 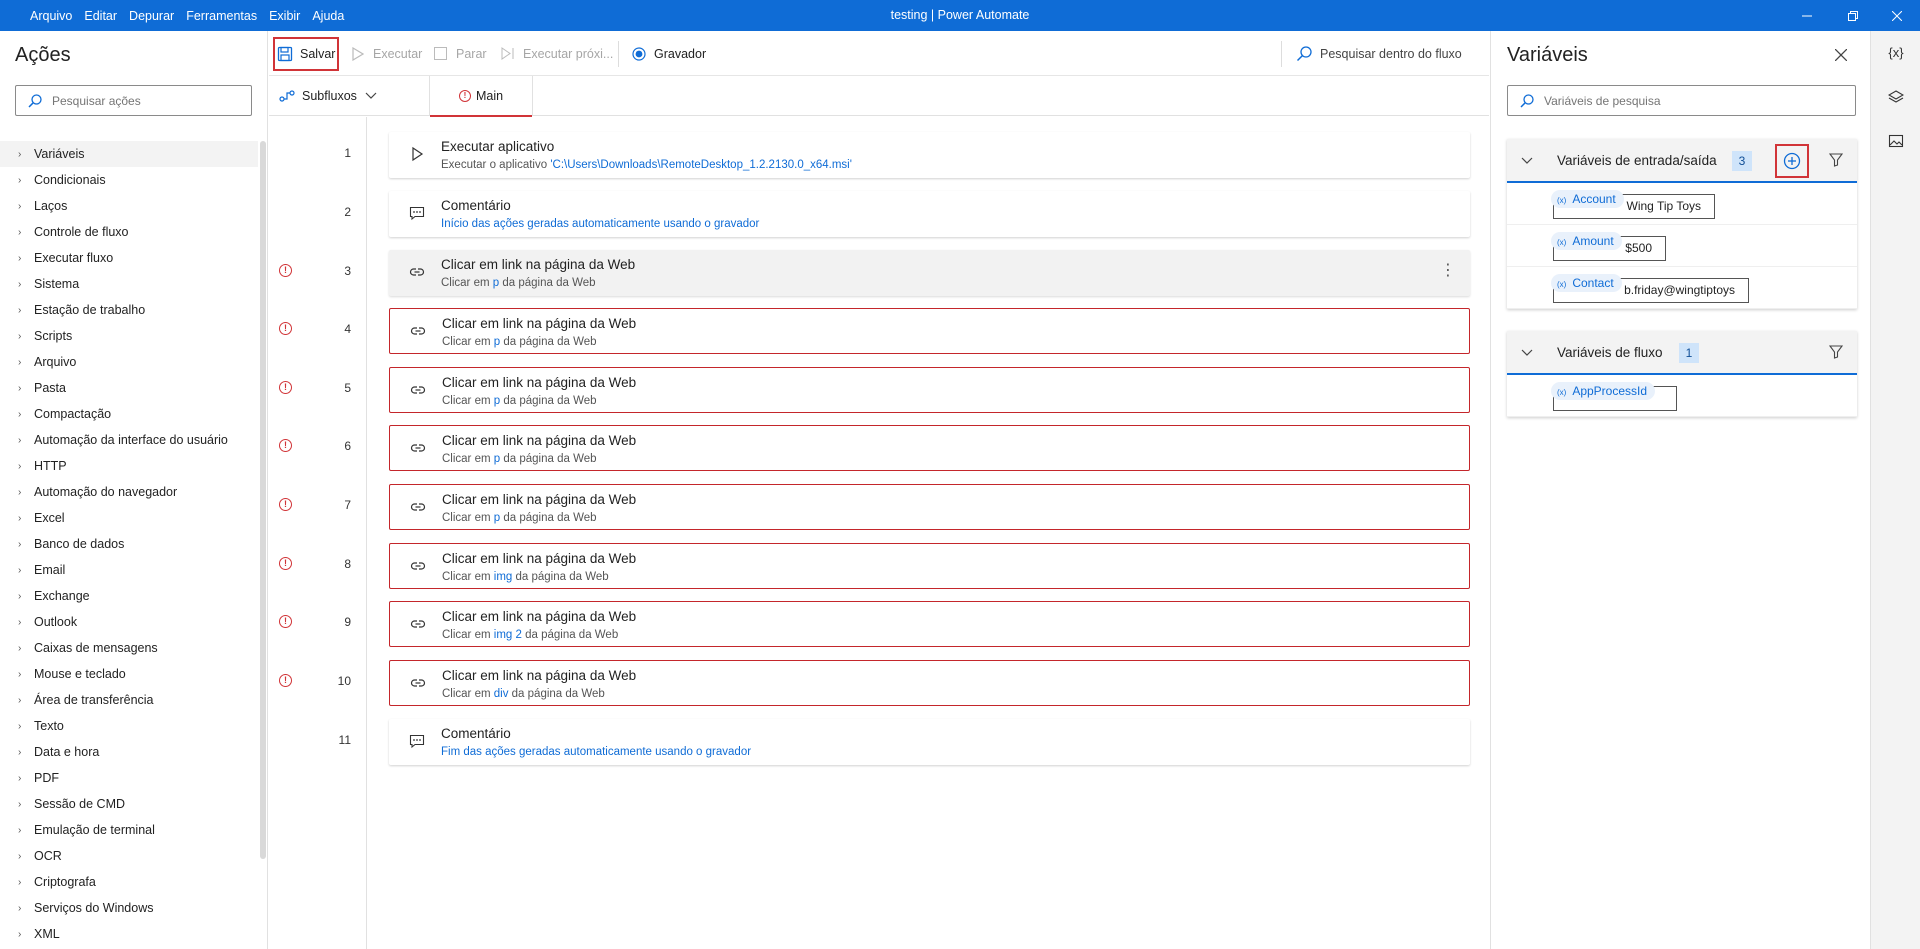 I want to click on action-category: › Exchange, so click(x=129, y=596).